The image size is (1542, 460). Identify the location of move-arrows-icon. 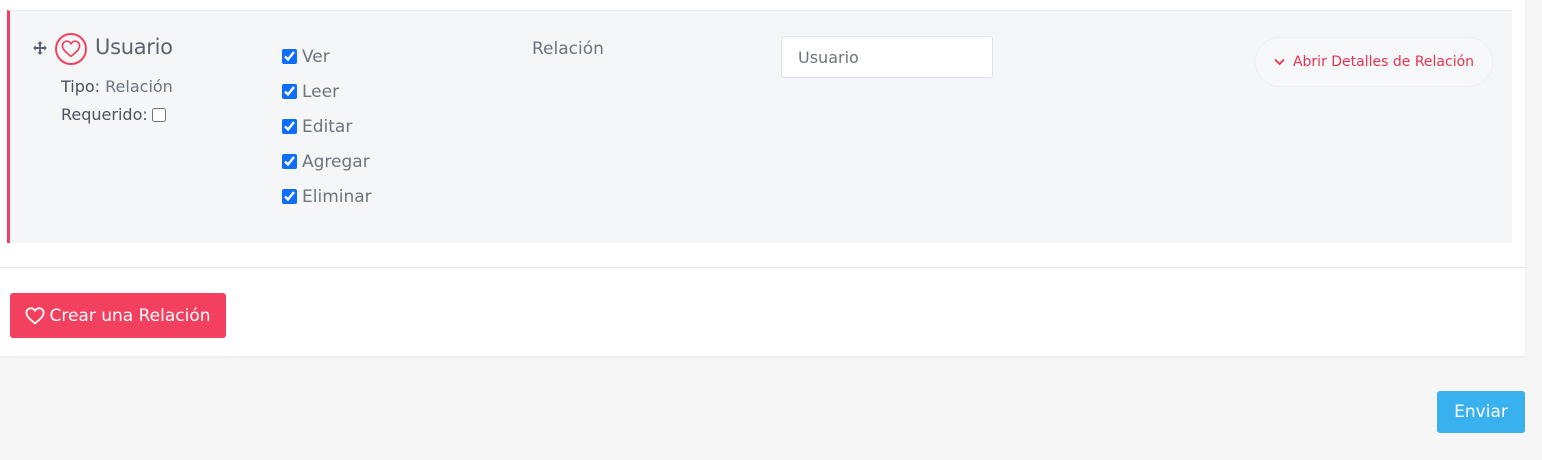
(40, 48).